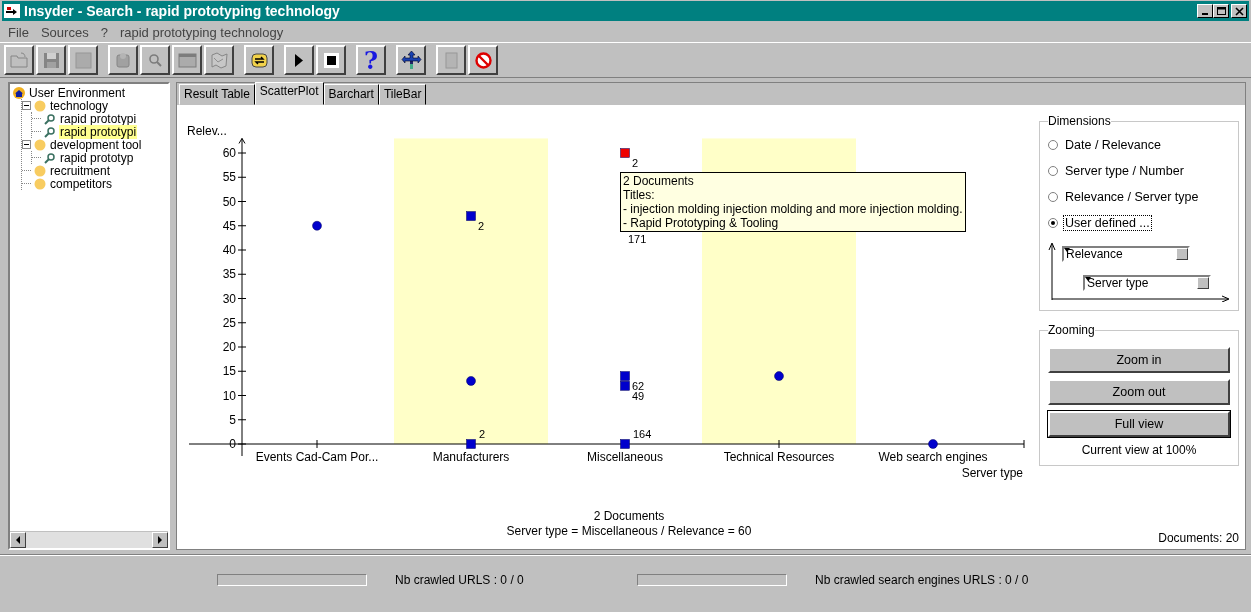 This screenshot has height=612, width=1251. I want to click on chart-caption: 2 Documents, so click(629, 516).